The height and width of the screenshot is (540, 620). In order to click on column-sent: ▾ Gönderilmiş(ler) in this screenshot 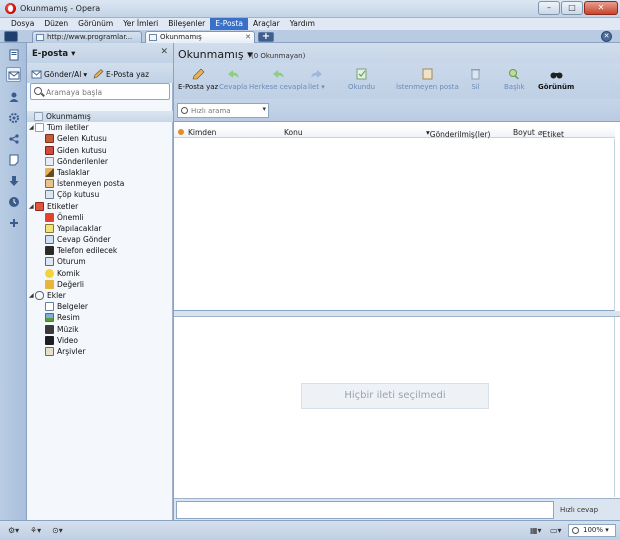, I will do `click(458, 133)`.